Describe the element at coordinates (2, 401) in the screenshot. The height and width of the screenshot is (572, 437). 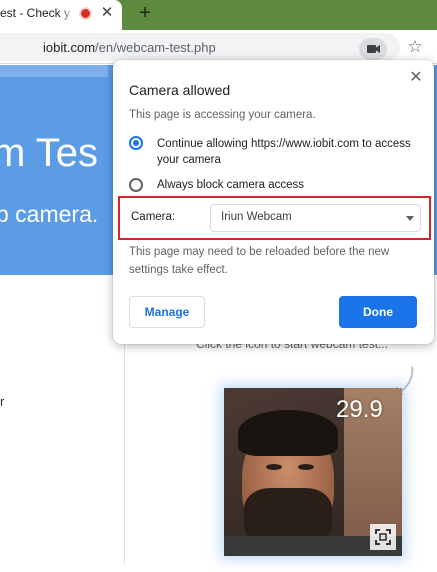
I see `side-text: r` at that location.